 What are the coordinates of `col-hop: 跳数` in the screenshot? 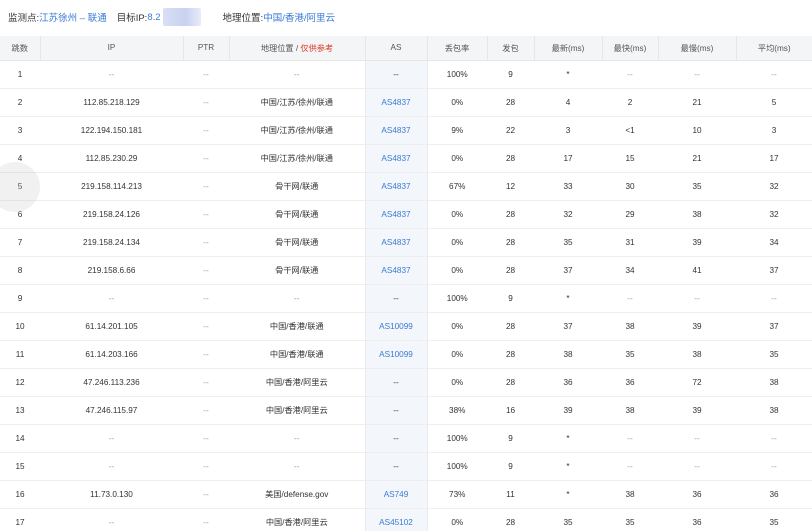 It's located at (20, 48).